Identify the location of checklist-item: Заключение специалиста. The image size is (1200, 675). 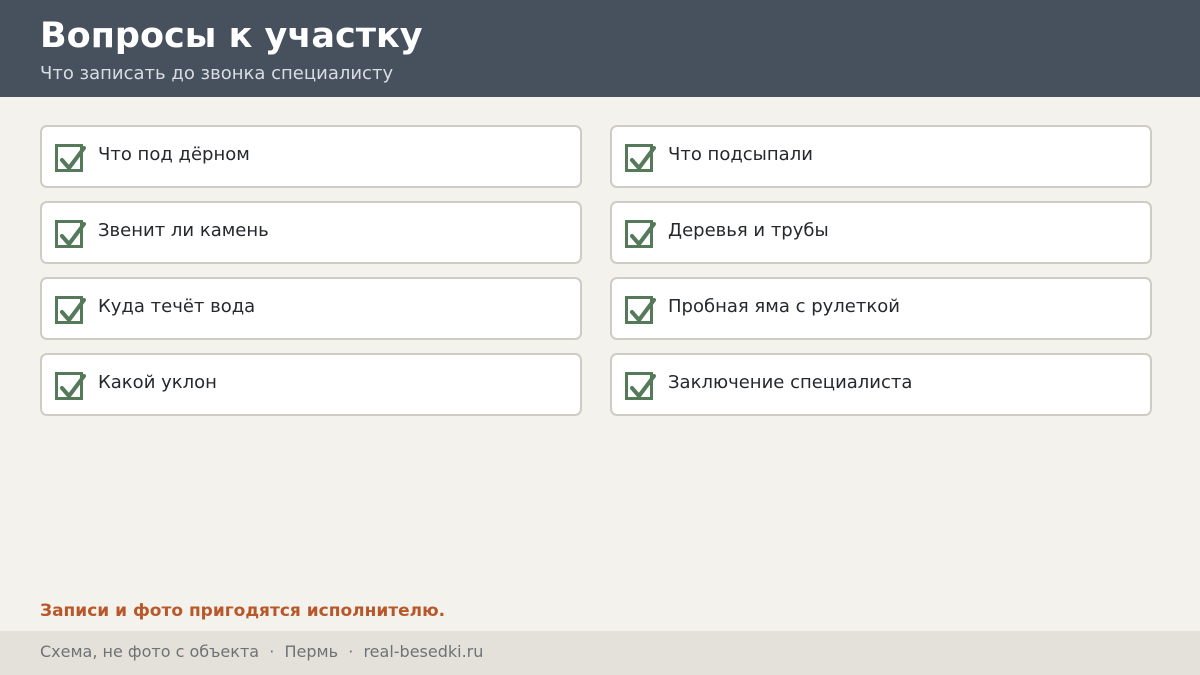
(881, 384).